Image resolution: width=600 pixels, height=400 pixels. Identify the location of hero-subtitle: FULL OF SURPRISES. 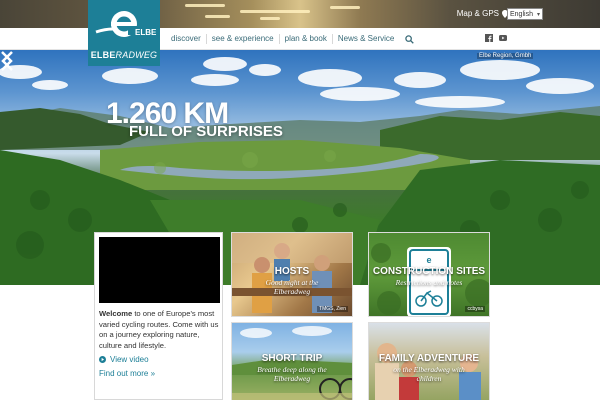
(206, 131).